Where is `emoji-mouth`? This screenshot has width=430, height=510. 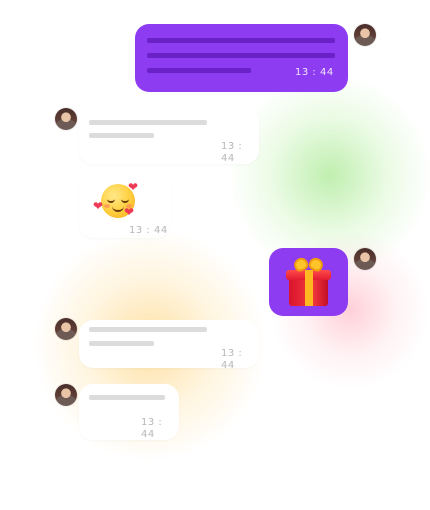
emoji-mouth is located at coordinates (118, 208).